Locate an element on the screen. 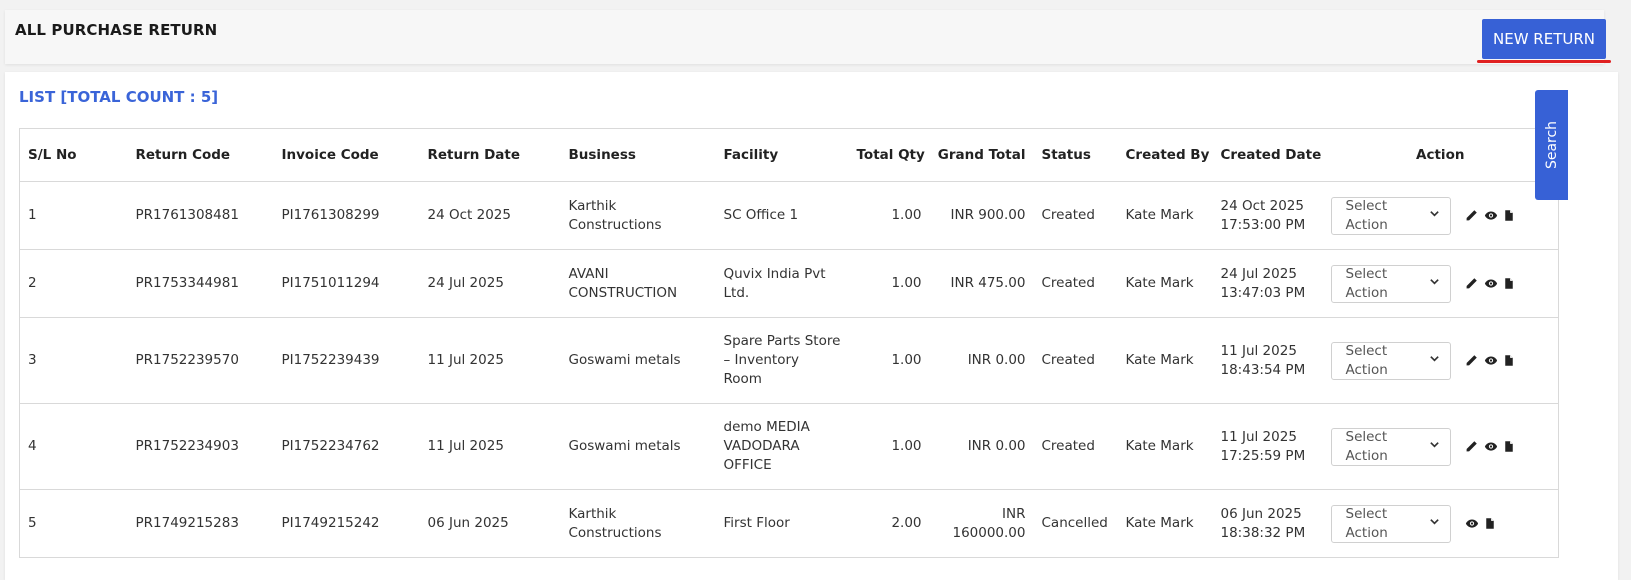 This screenshot has width=1631, height=580. search-tab-label: Search is located at coordinates (1551, 145).